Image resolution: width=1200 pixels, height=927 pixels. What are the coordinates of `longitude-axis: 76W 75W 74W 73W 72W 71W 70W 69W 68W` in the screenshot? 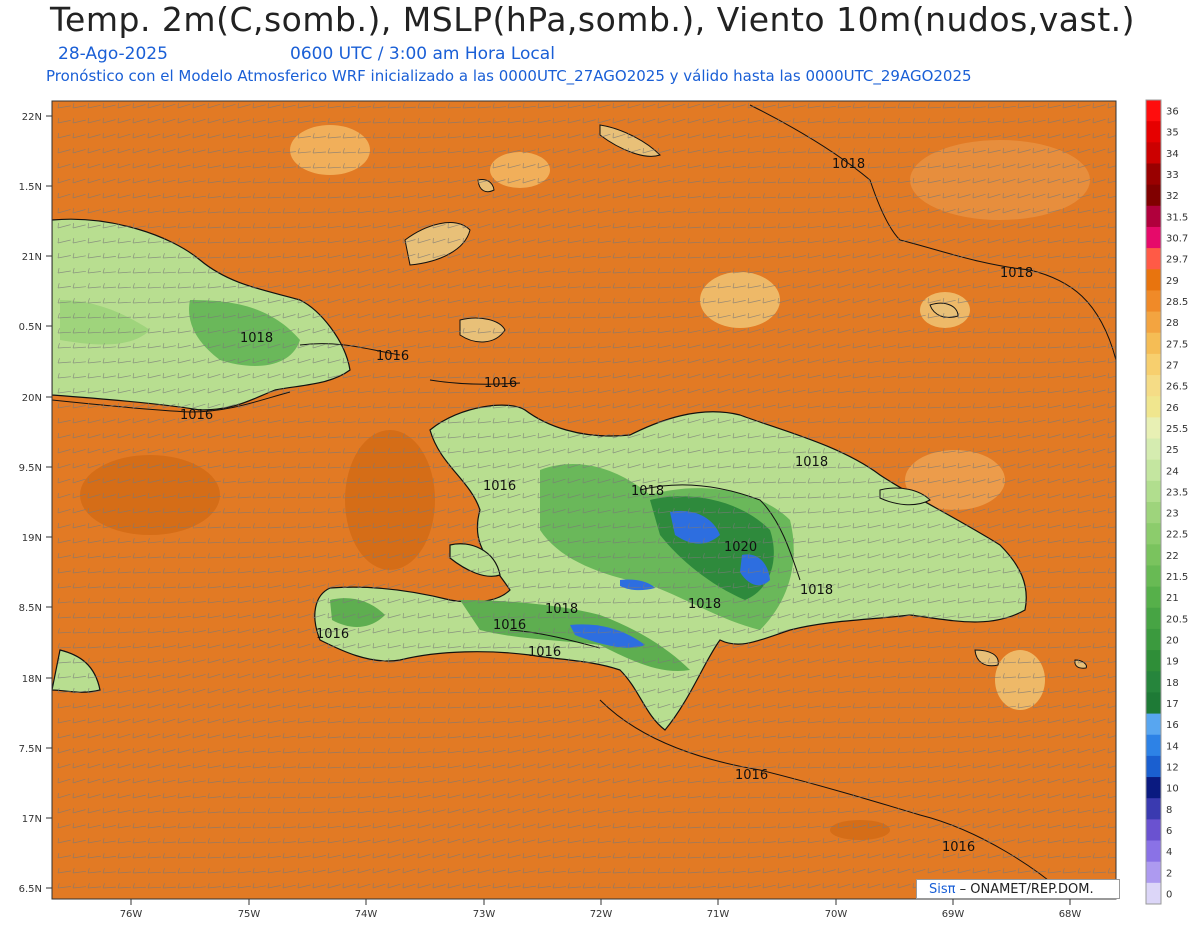 It's located at (601, 909).